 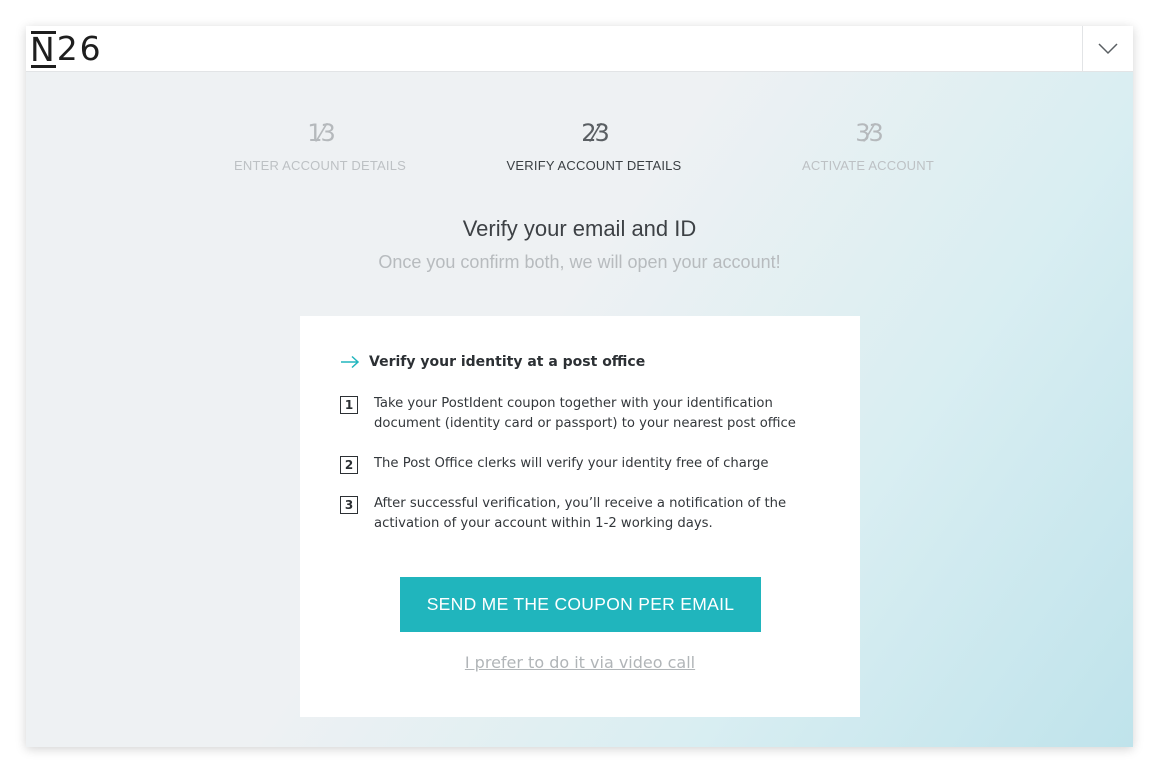 I want to click on step-number: 2⁄3, so click(x=595, y=133).